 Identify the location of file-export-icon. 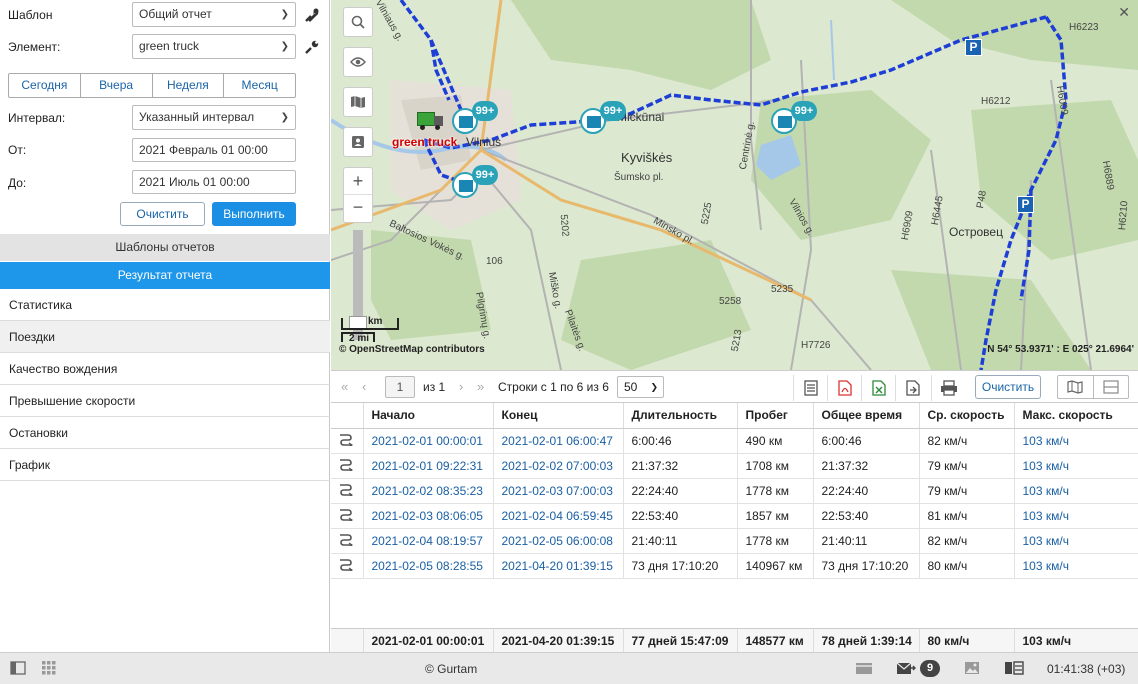
(912, 388).